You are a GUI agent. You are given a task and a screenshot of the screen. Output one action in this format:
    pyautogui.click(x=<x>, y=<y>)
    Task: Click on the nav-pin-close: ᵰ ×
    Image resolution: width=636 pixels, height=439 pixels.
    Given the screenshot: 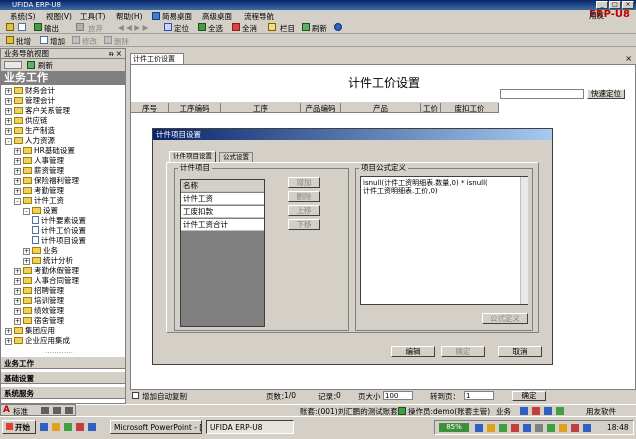 What is the action you would take?
    pyautogui.click(x=115, y=54)
    